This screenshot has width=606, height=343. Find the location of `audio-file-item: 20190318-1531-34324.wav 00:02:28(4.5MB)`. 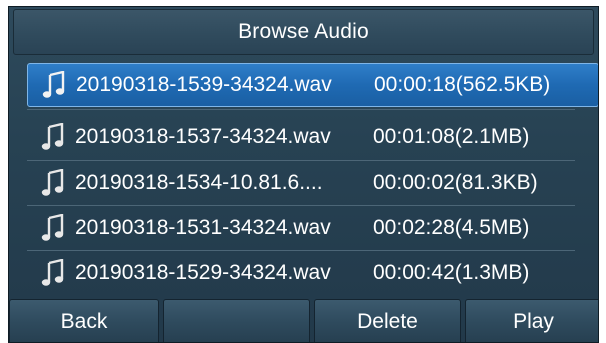

audio-file-item: 20190318-1531-34324.wav 00:02:28(4.5MB) is located at coordinates (312, 228).